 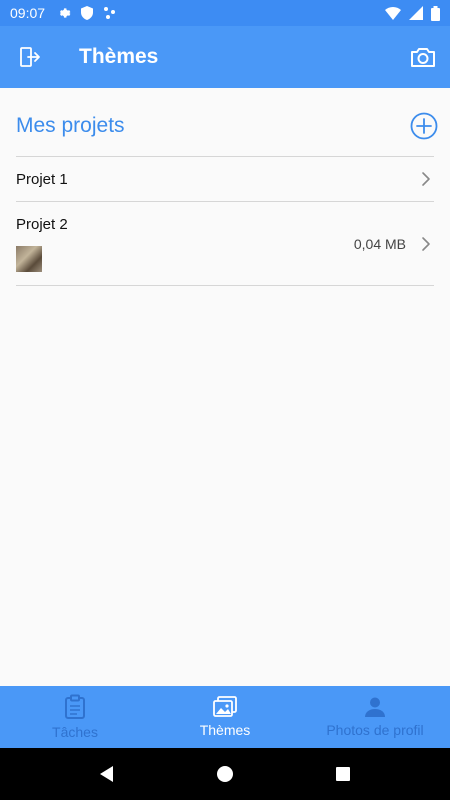 I want to click on signal-icon, so click(x=416, y=13).